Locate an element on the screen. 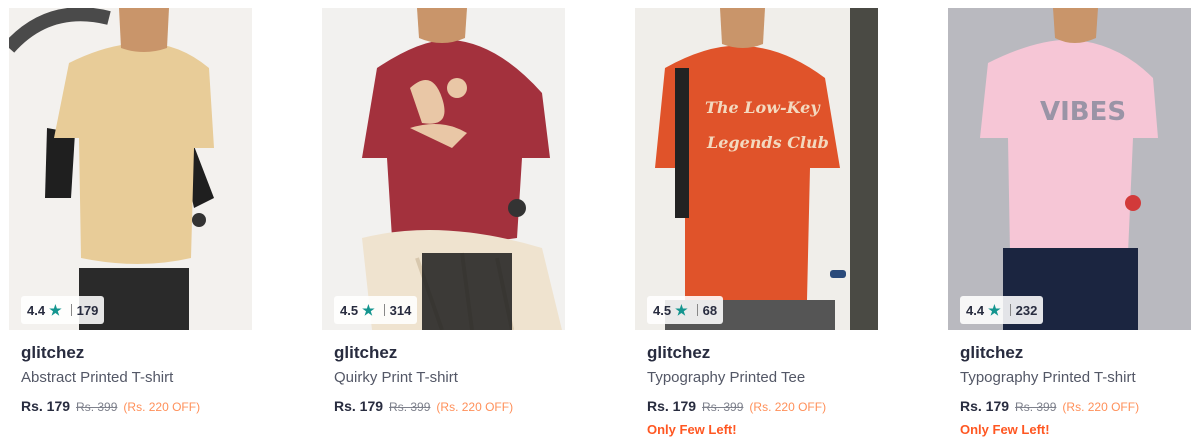  rating-count: 179 is located at coordinates (87, 310).